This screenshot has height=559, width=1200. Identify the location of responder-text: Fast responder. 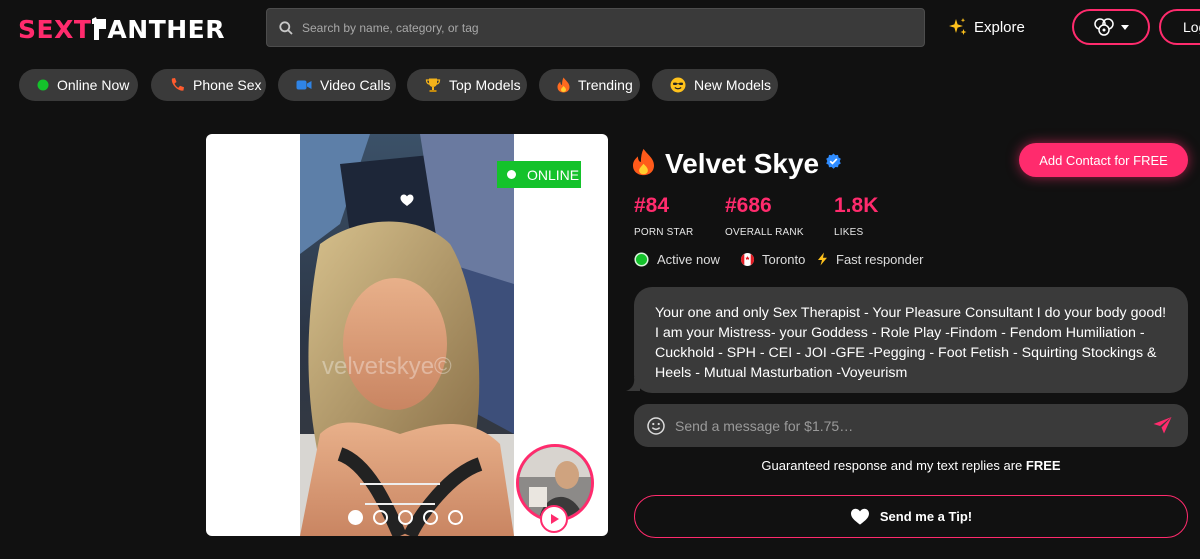
(880, 259).